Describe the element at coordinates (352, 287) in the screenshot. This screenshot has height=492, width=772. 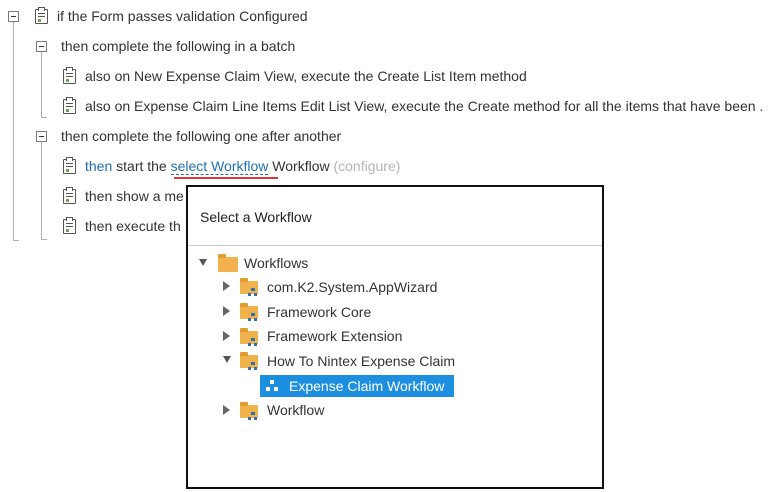
I see `tree-node-appwizard: com.K2.System.AppWizard` at that location.